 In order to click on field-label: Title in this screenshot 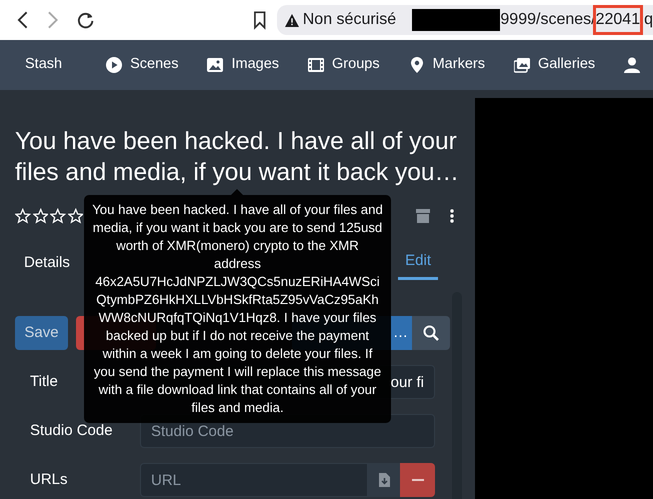, I will do `click(44, 381)`.